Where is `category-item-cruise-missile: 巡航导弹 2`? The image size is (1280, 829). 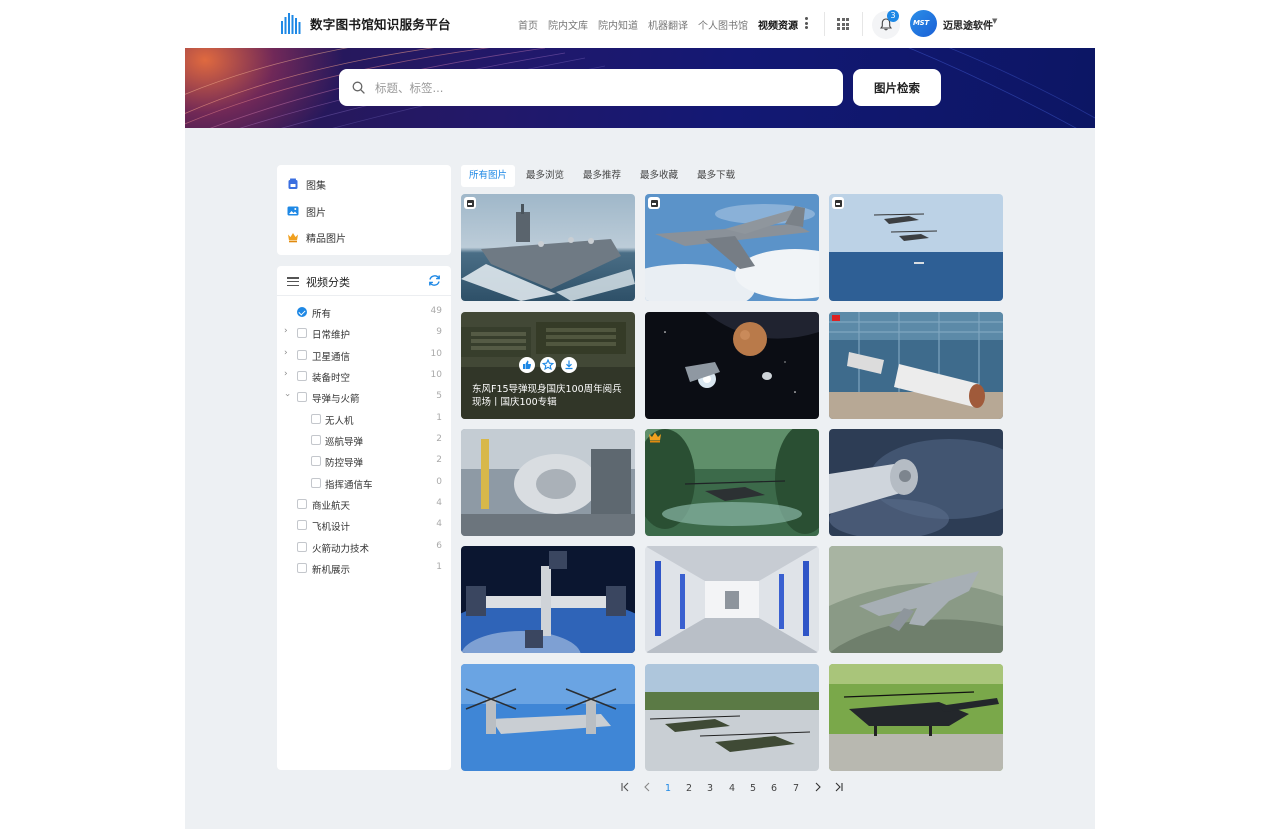 category-item-cruise-missile: 巡航导弹 2 is located at coordinates (364, 440).